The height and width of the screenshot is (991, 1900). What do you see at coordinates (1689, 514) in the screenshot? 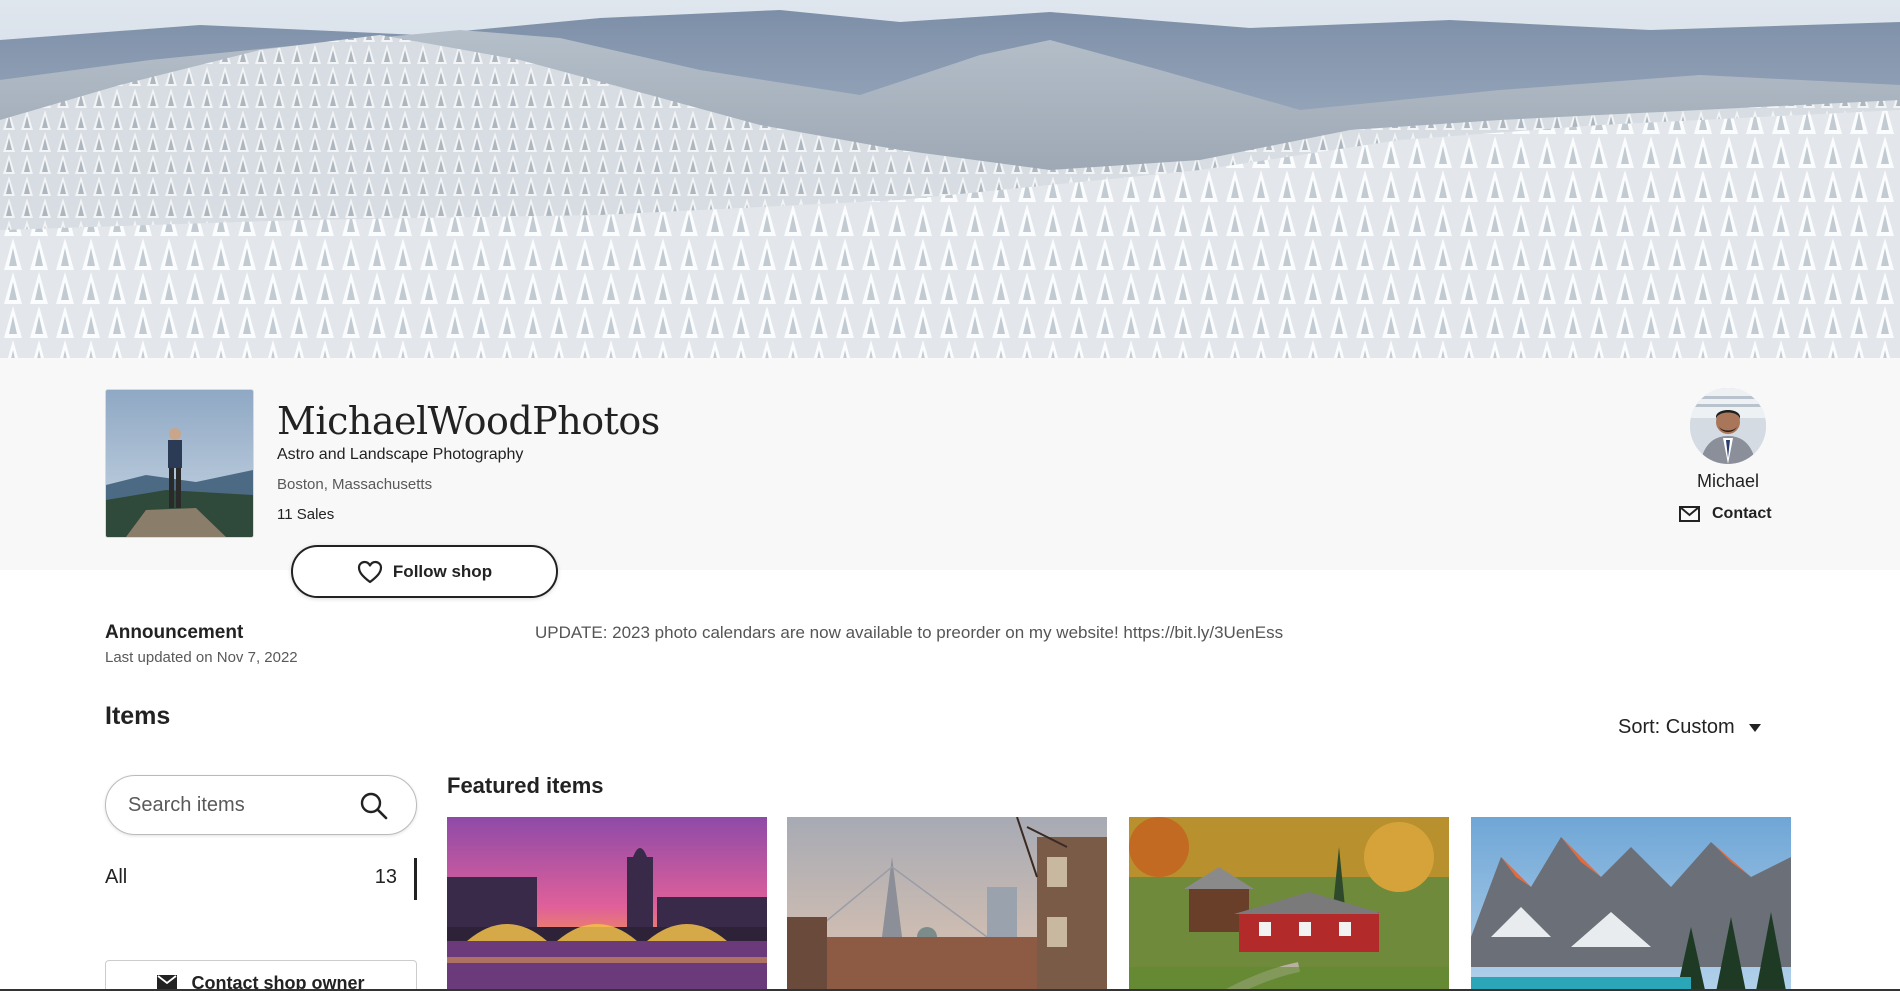
I see `envelope-icon` at bounding box center [1689, 514].